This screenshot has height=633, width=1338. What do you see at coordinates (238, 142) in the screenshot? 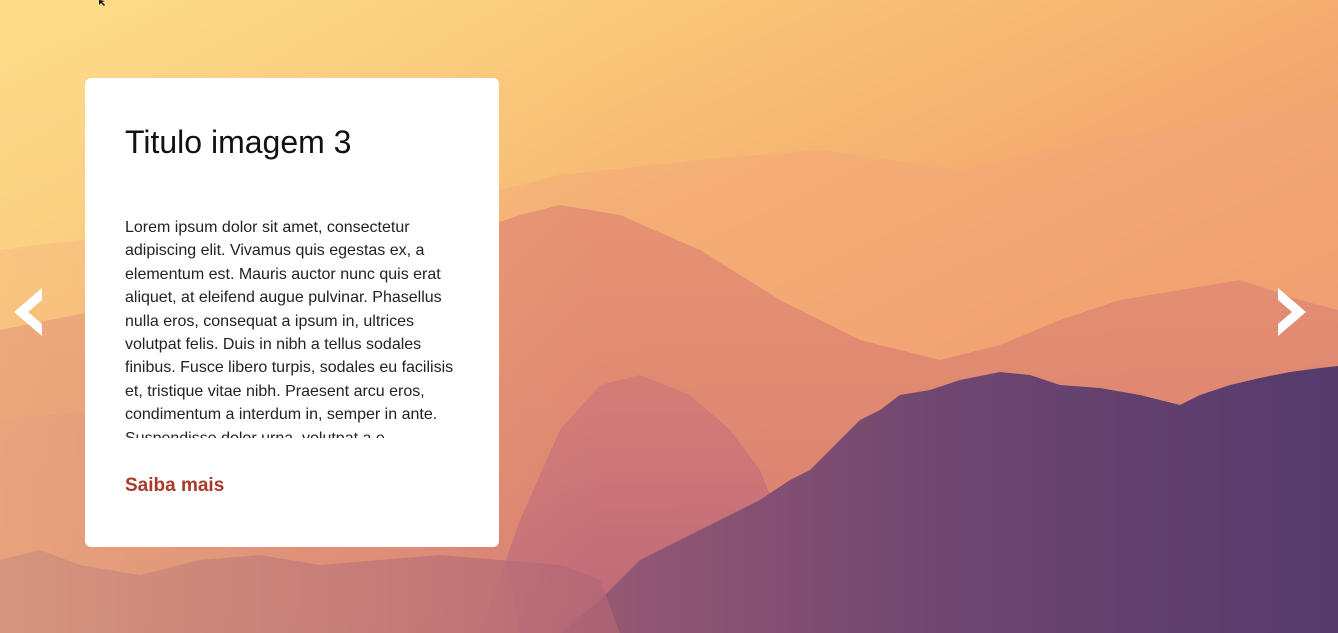
I see `slide-title: Titulo imagem 3` at bounding box center [238, 142].